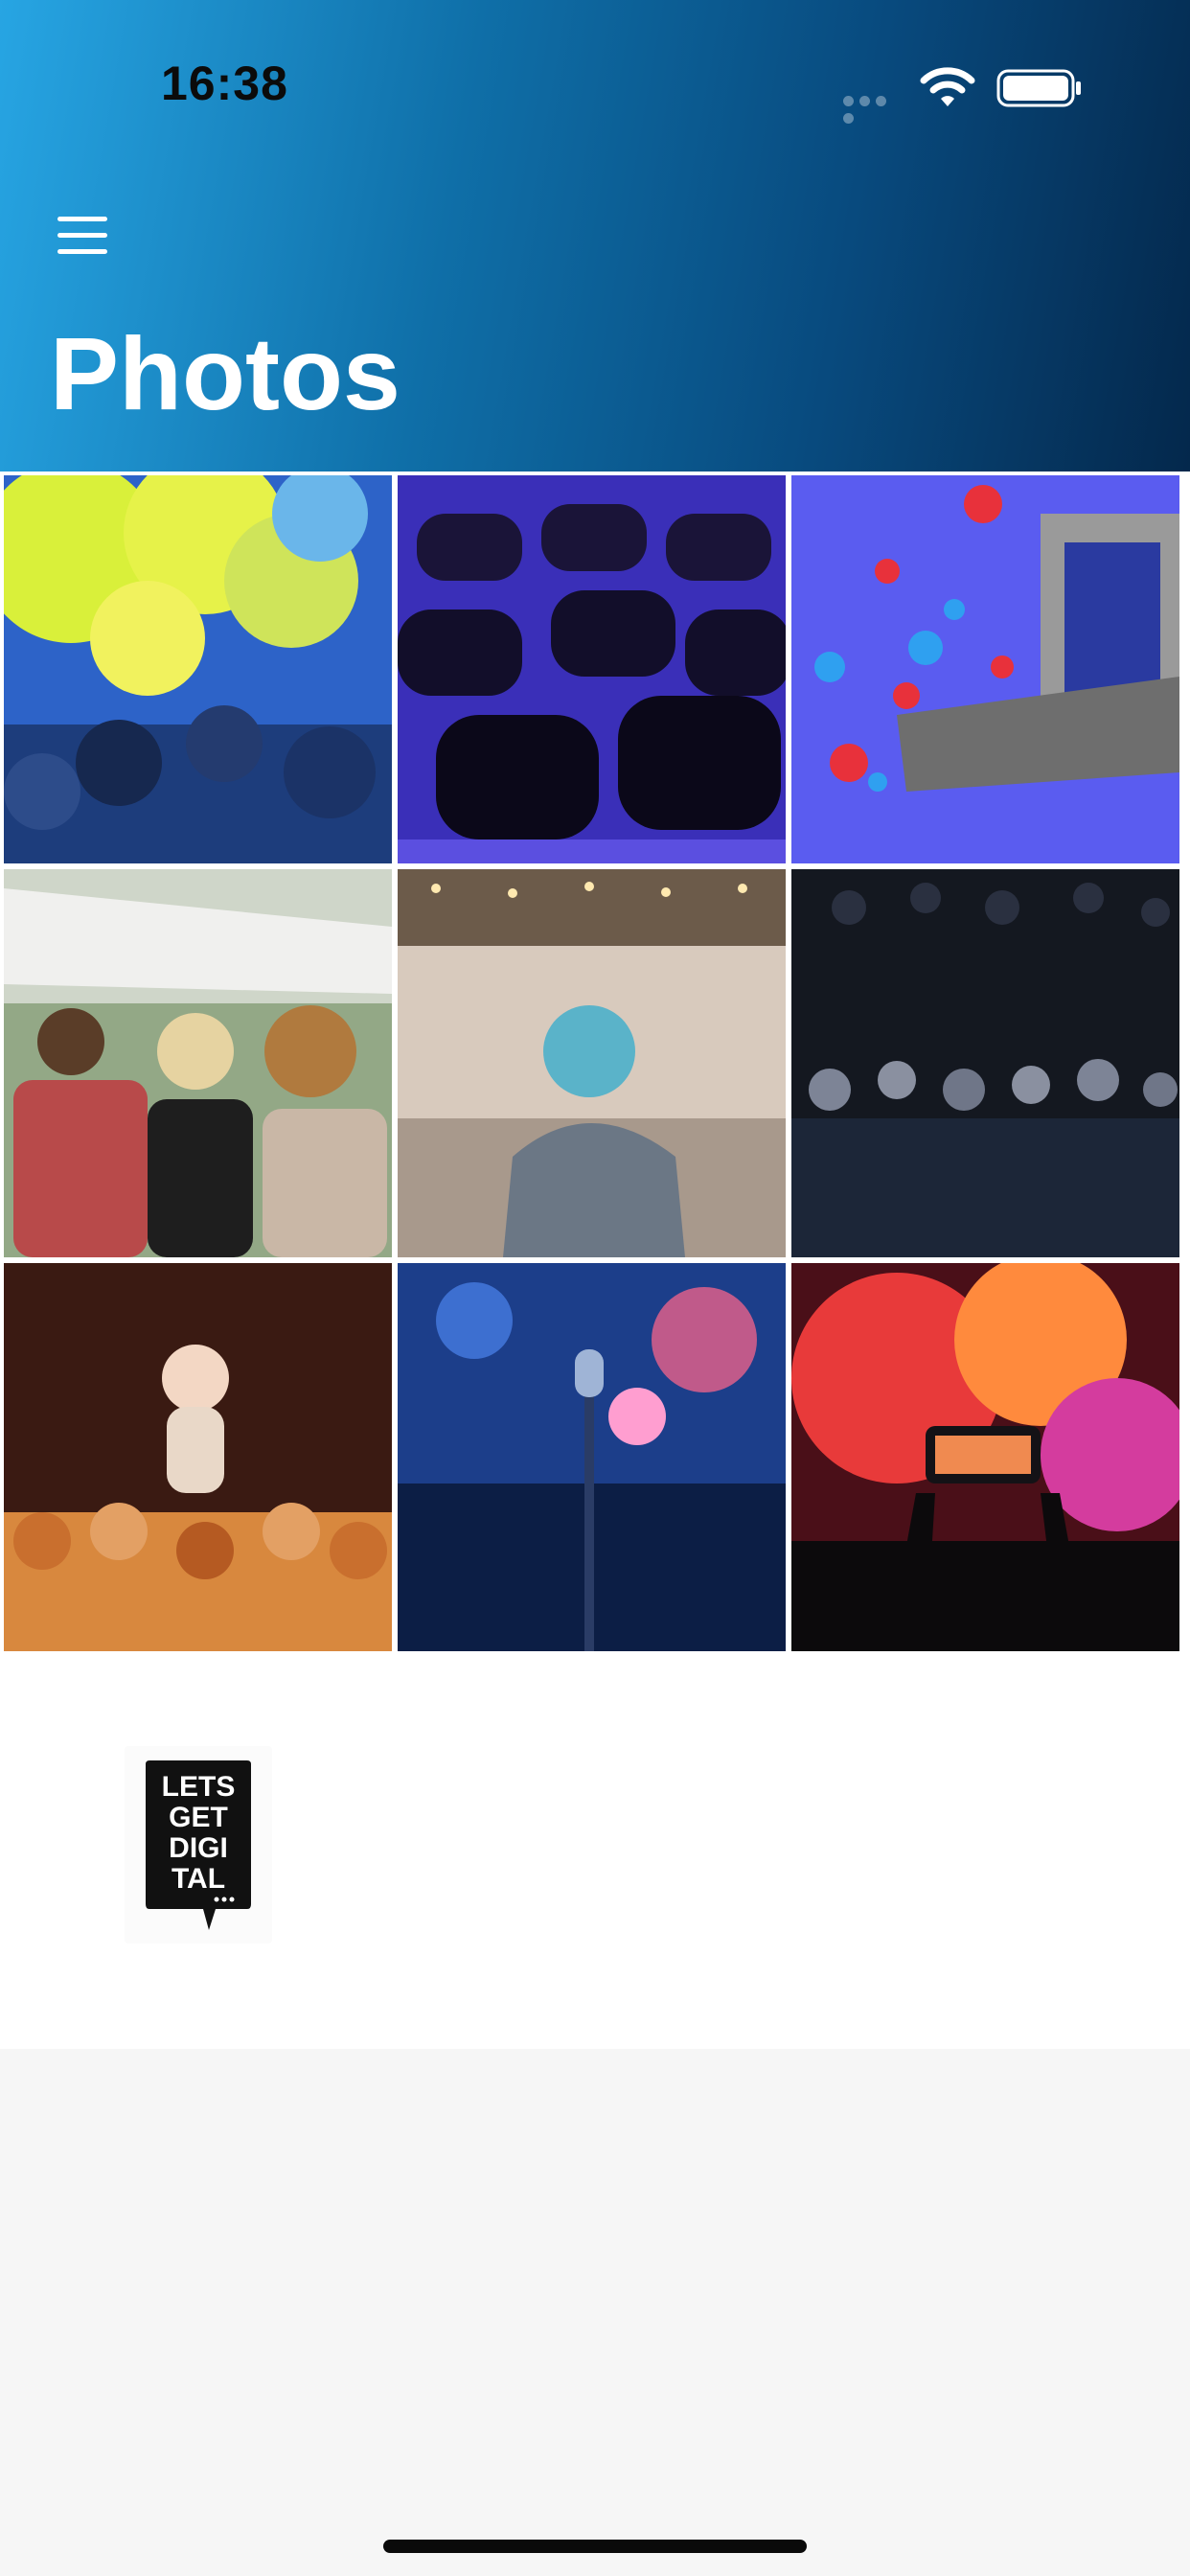 This screenshot has width=1190, height=2576. What do you see at coordinates (592, 1457) in the screenshot?
I see `photo-thumbnail-microphone` at bounding box center [592, 1457].